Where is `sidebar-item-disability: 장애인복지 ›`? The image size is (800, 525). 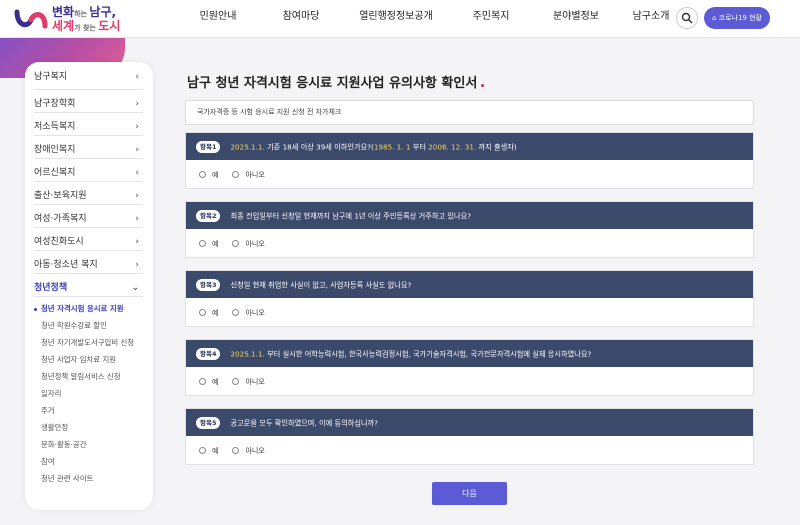
sidebar-item-disability: 장애인복지 › is located at coordinates (88, 147).